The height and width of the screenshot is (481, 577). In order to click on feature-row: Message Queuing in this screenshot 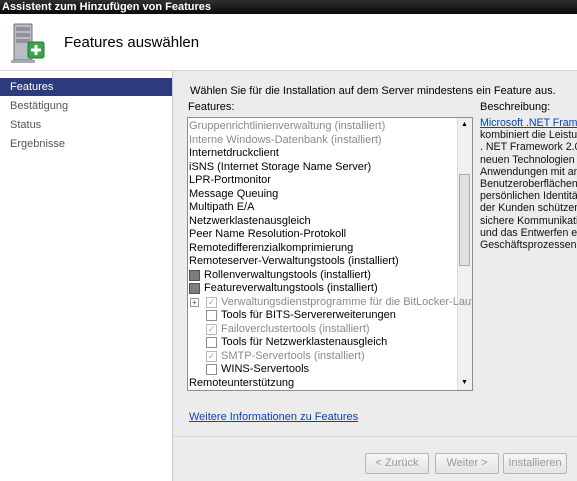, I will do `click(323, 194)`.